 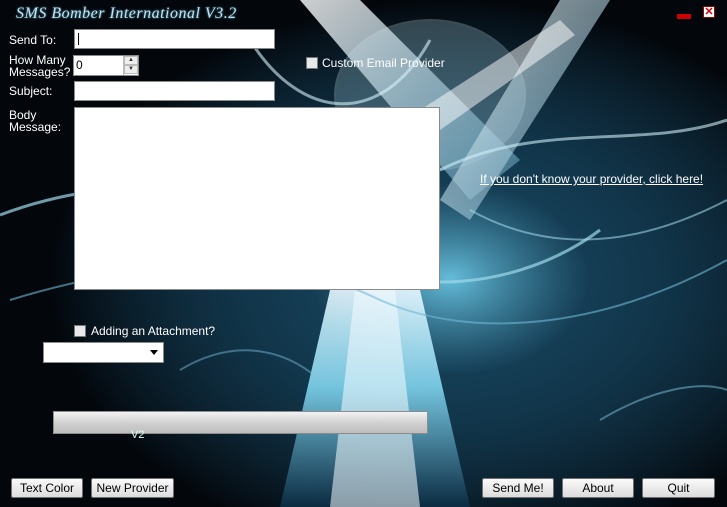 I want to click on window-title: SMS Bomber International V3.2, so click(x=126, y=13).